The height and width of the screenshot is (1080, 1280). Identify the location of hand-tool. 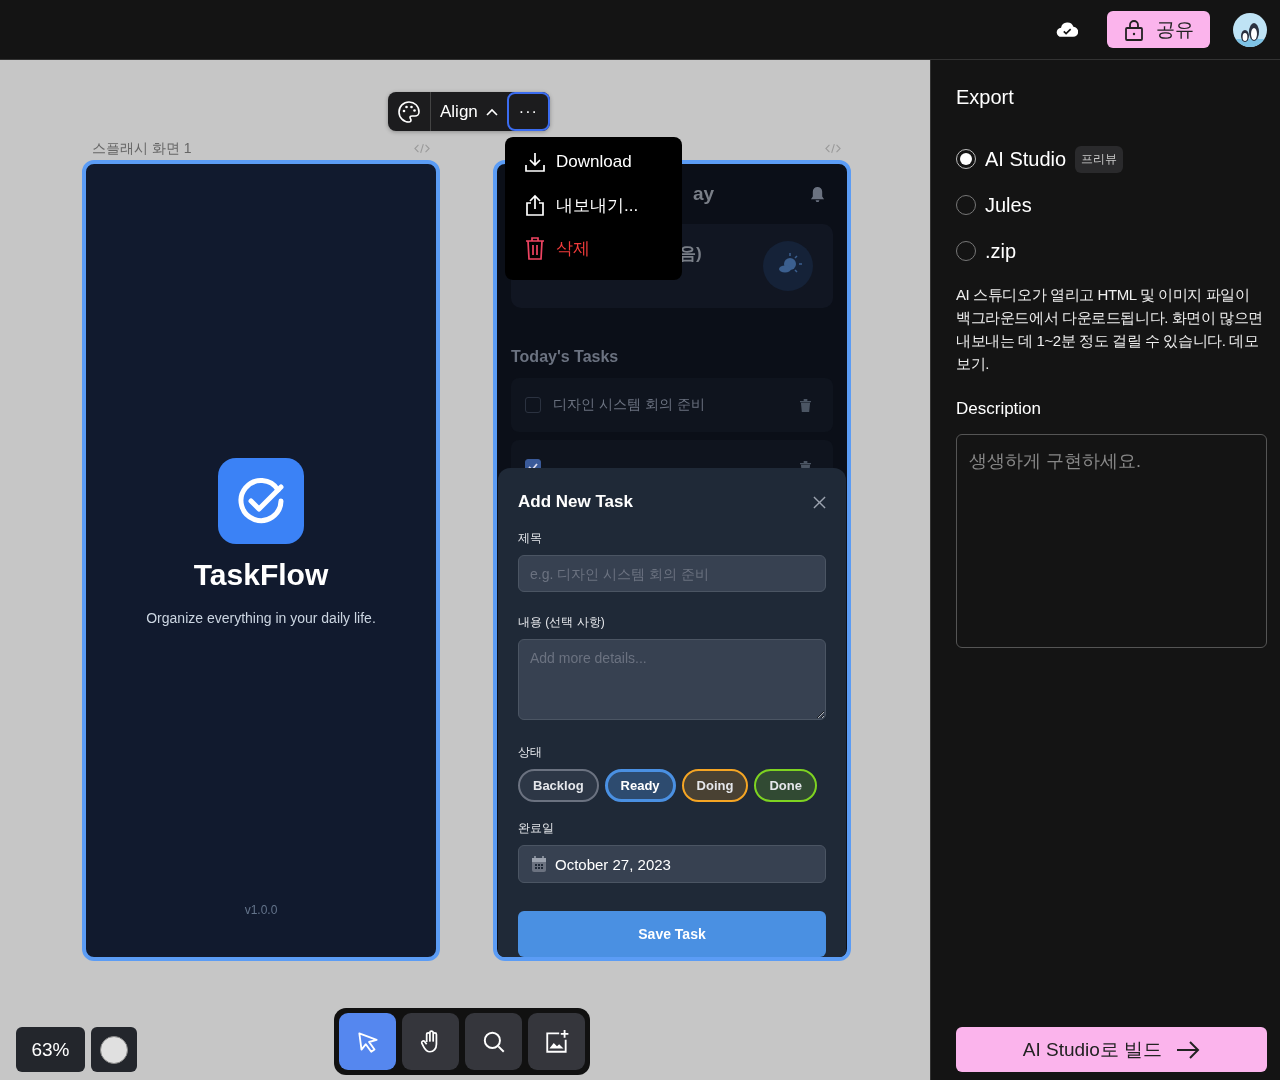
(430, 1041).